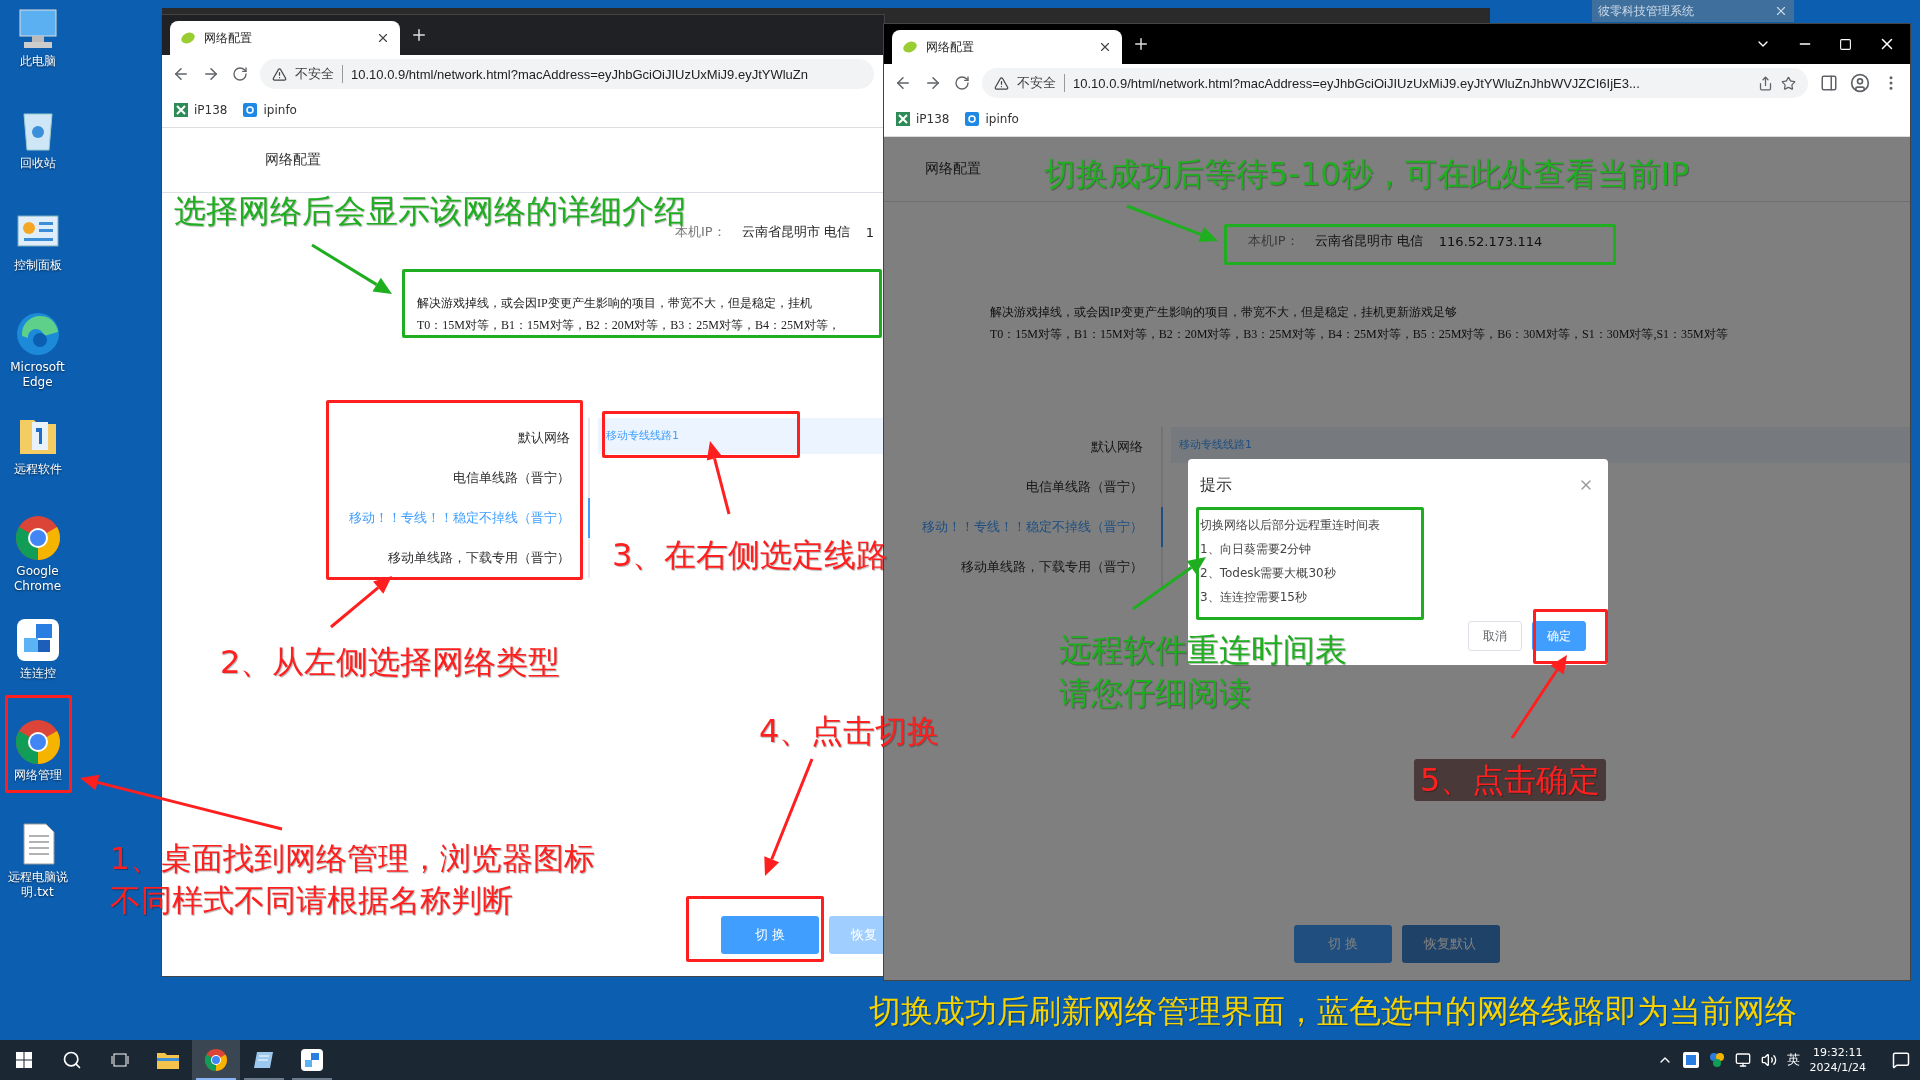 This screenshot has height=1080, width=1920. Describe the element at coordinates (1829, 83) in the screenshot. I see `side-panel-icon` at that location.